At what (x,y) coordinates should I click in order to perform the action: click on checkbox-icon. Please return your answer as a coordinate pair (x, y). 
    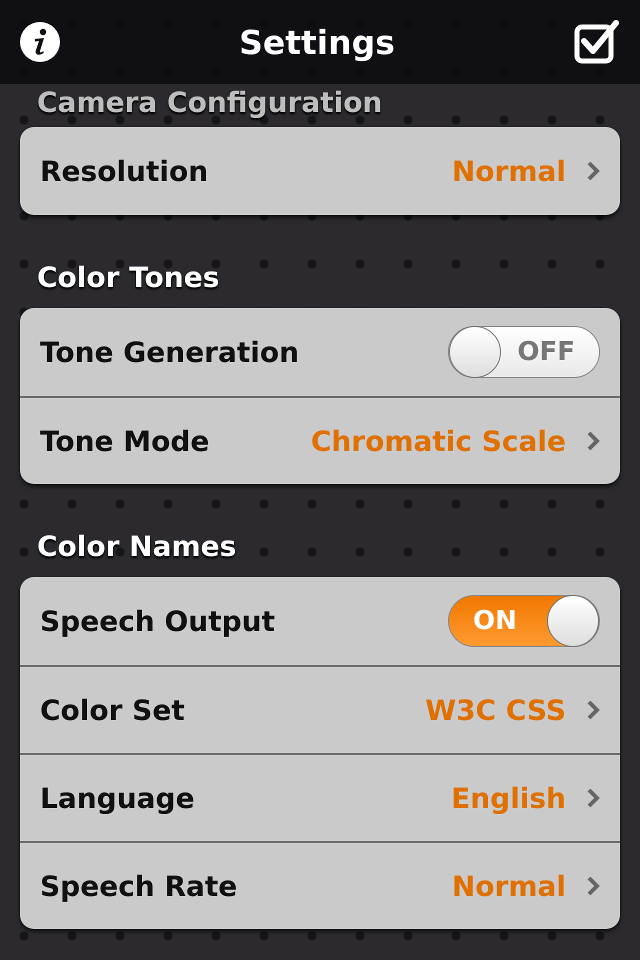
    Looking at the image, I should click on (597, 42).